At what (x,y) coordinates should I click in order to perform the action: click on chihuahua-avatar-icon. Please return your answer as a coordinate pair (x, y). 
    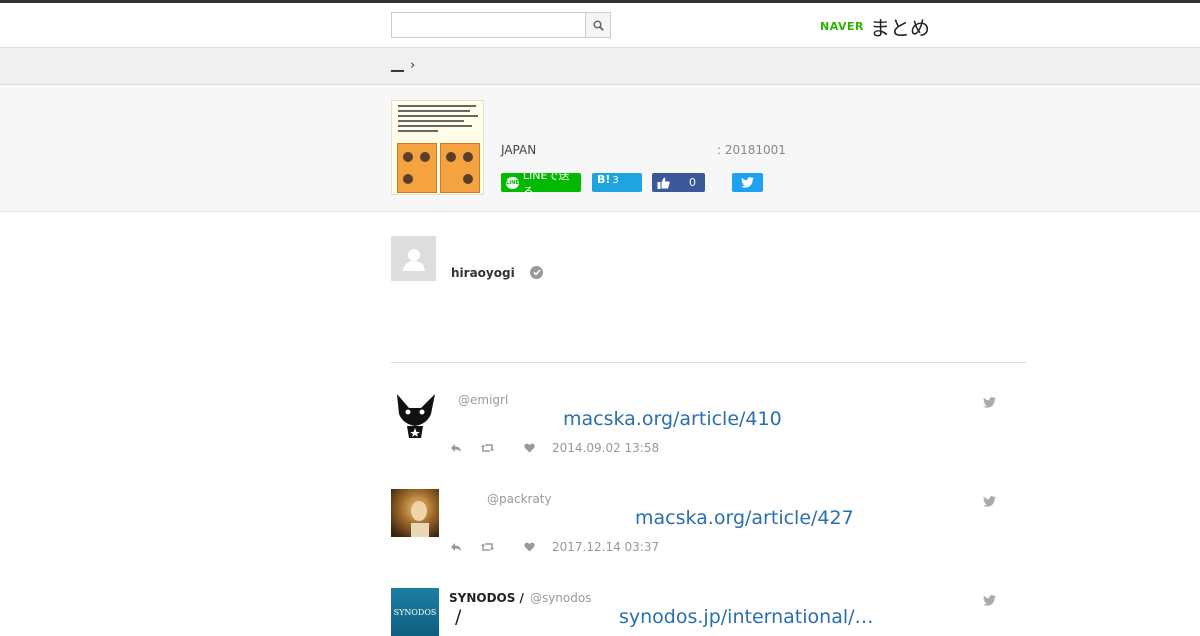
    Looking at the image, I should click on (415, 414).